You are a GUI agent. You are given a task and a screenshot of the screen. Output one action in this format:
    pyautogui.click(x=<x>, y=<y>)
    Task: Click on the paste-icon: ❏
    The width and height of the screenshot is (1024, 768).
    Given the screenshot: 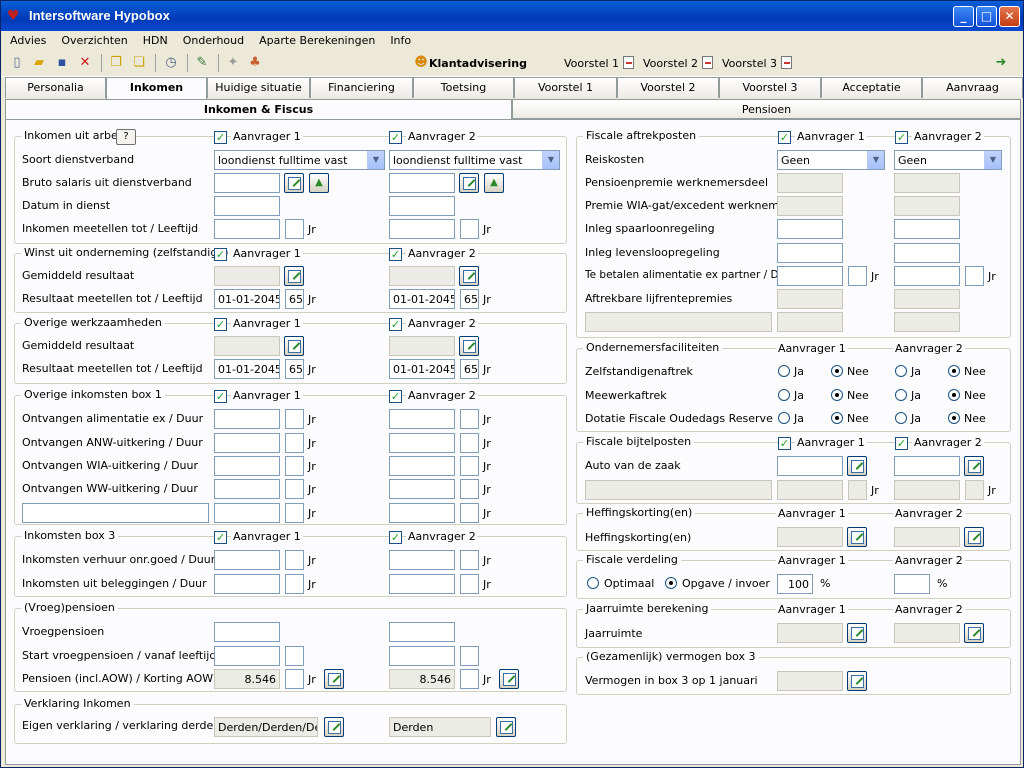 What is the action you would take?
    pyautogui.click(x=139, y=63)
    